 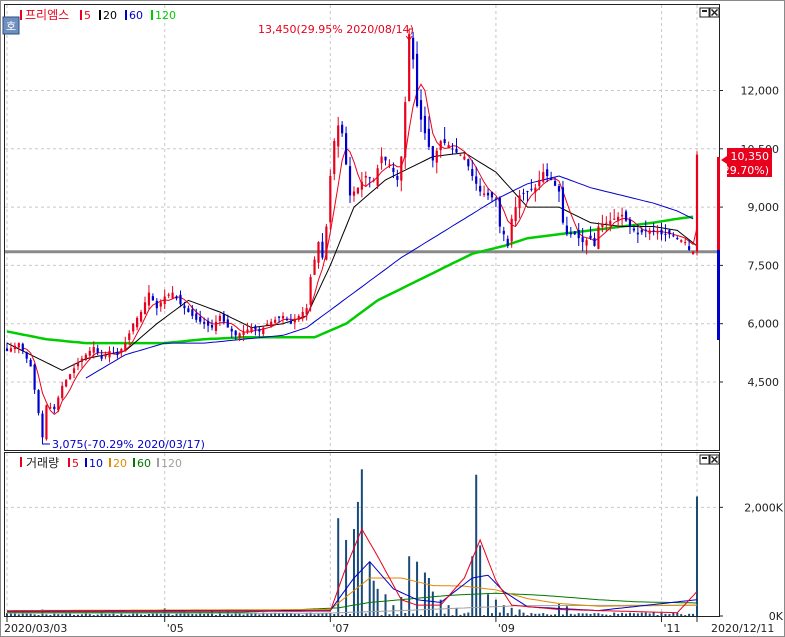 I want to click on volume-legend-item: 60, so click(x=144, y=463).